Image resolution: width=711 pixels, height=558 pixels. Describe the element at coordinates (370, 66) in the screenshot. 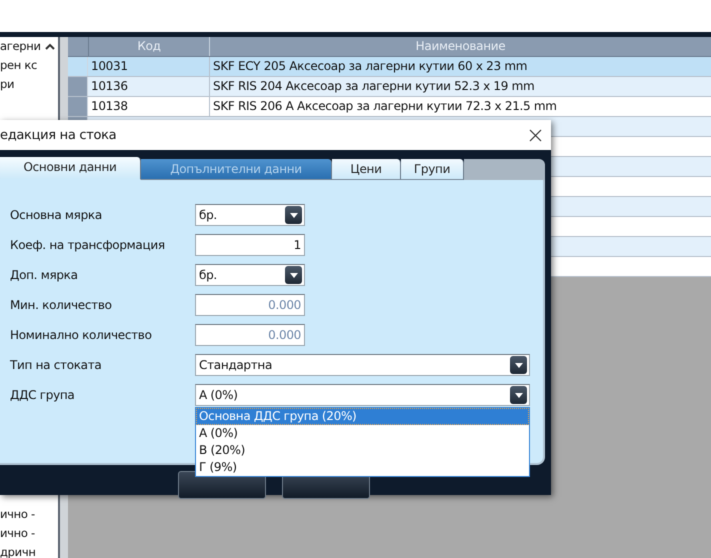

I see `table-cell-text: SKF ECY 205 Аксесоар за лагерни кутии 60 x 23 mm` at that location.